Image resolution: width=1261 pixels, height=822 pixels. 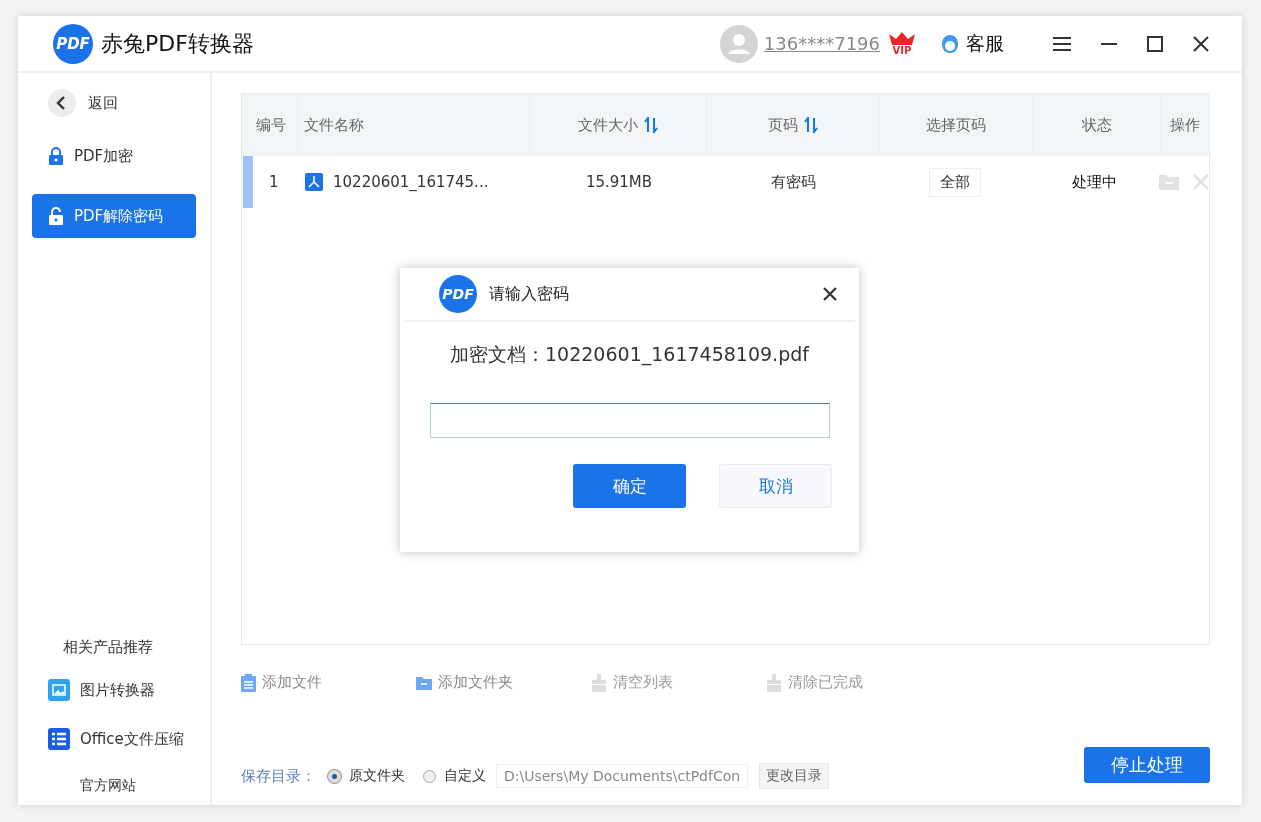 What do you see at coordinates (101, 690) in the screenshot?
I see `product-link: 图片转换器` at bounding box center [101, 690].